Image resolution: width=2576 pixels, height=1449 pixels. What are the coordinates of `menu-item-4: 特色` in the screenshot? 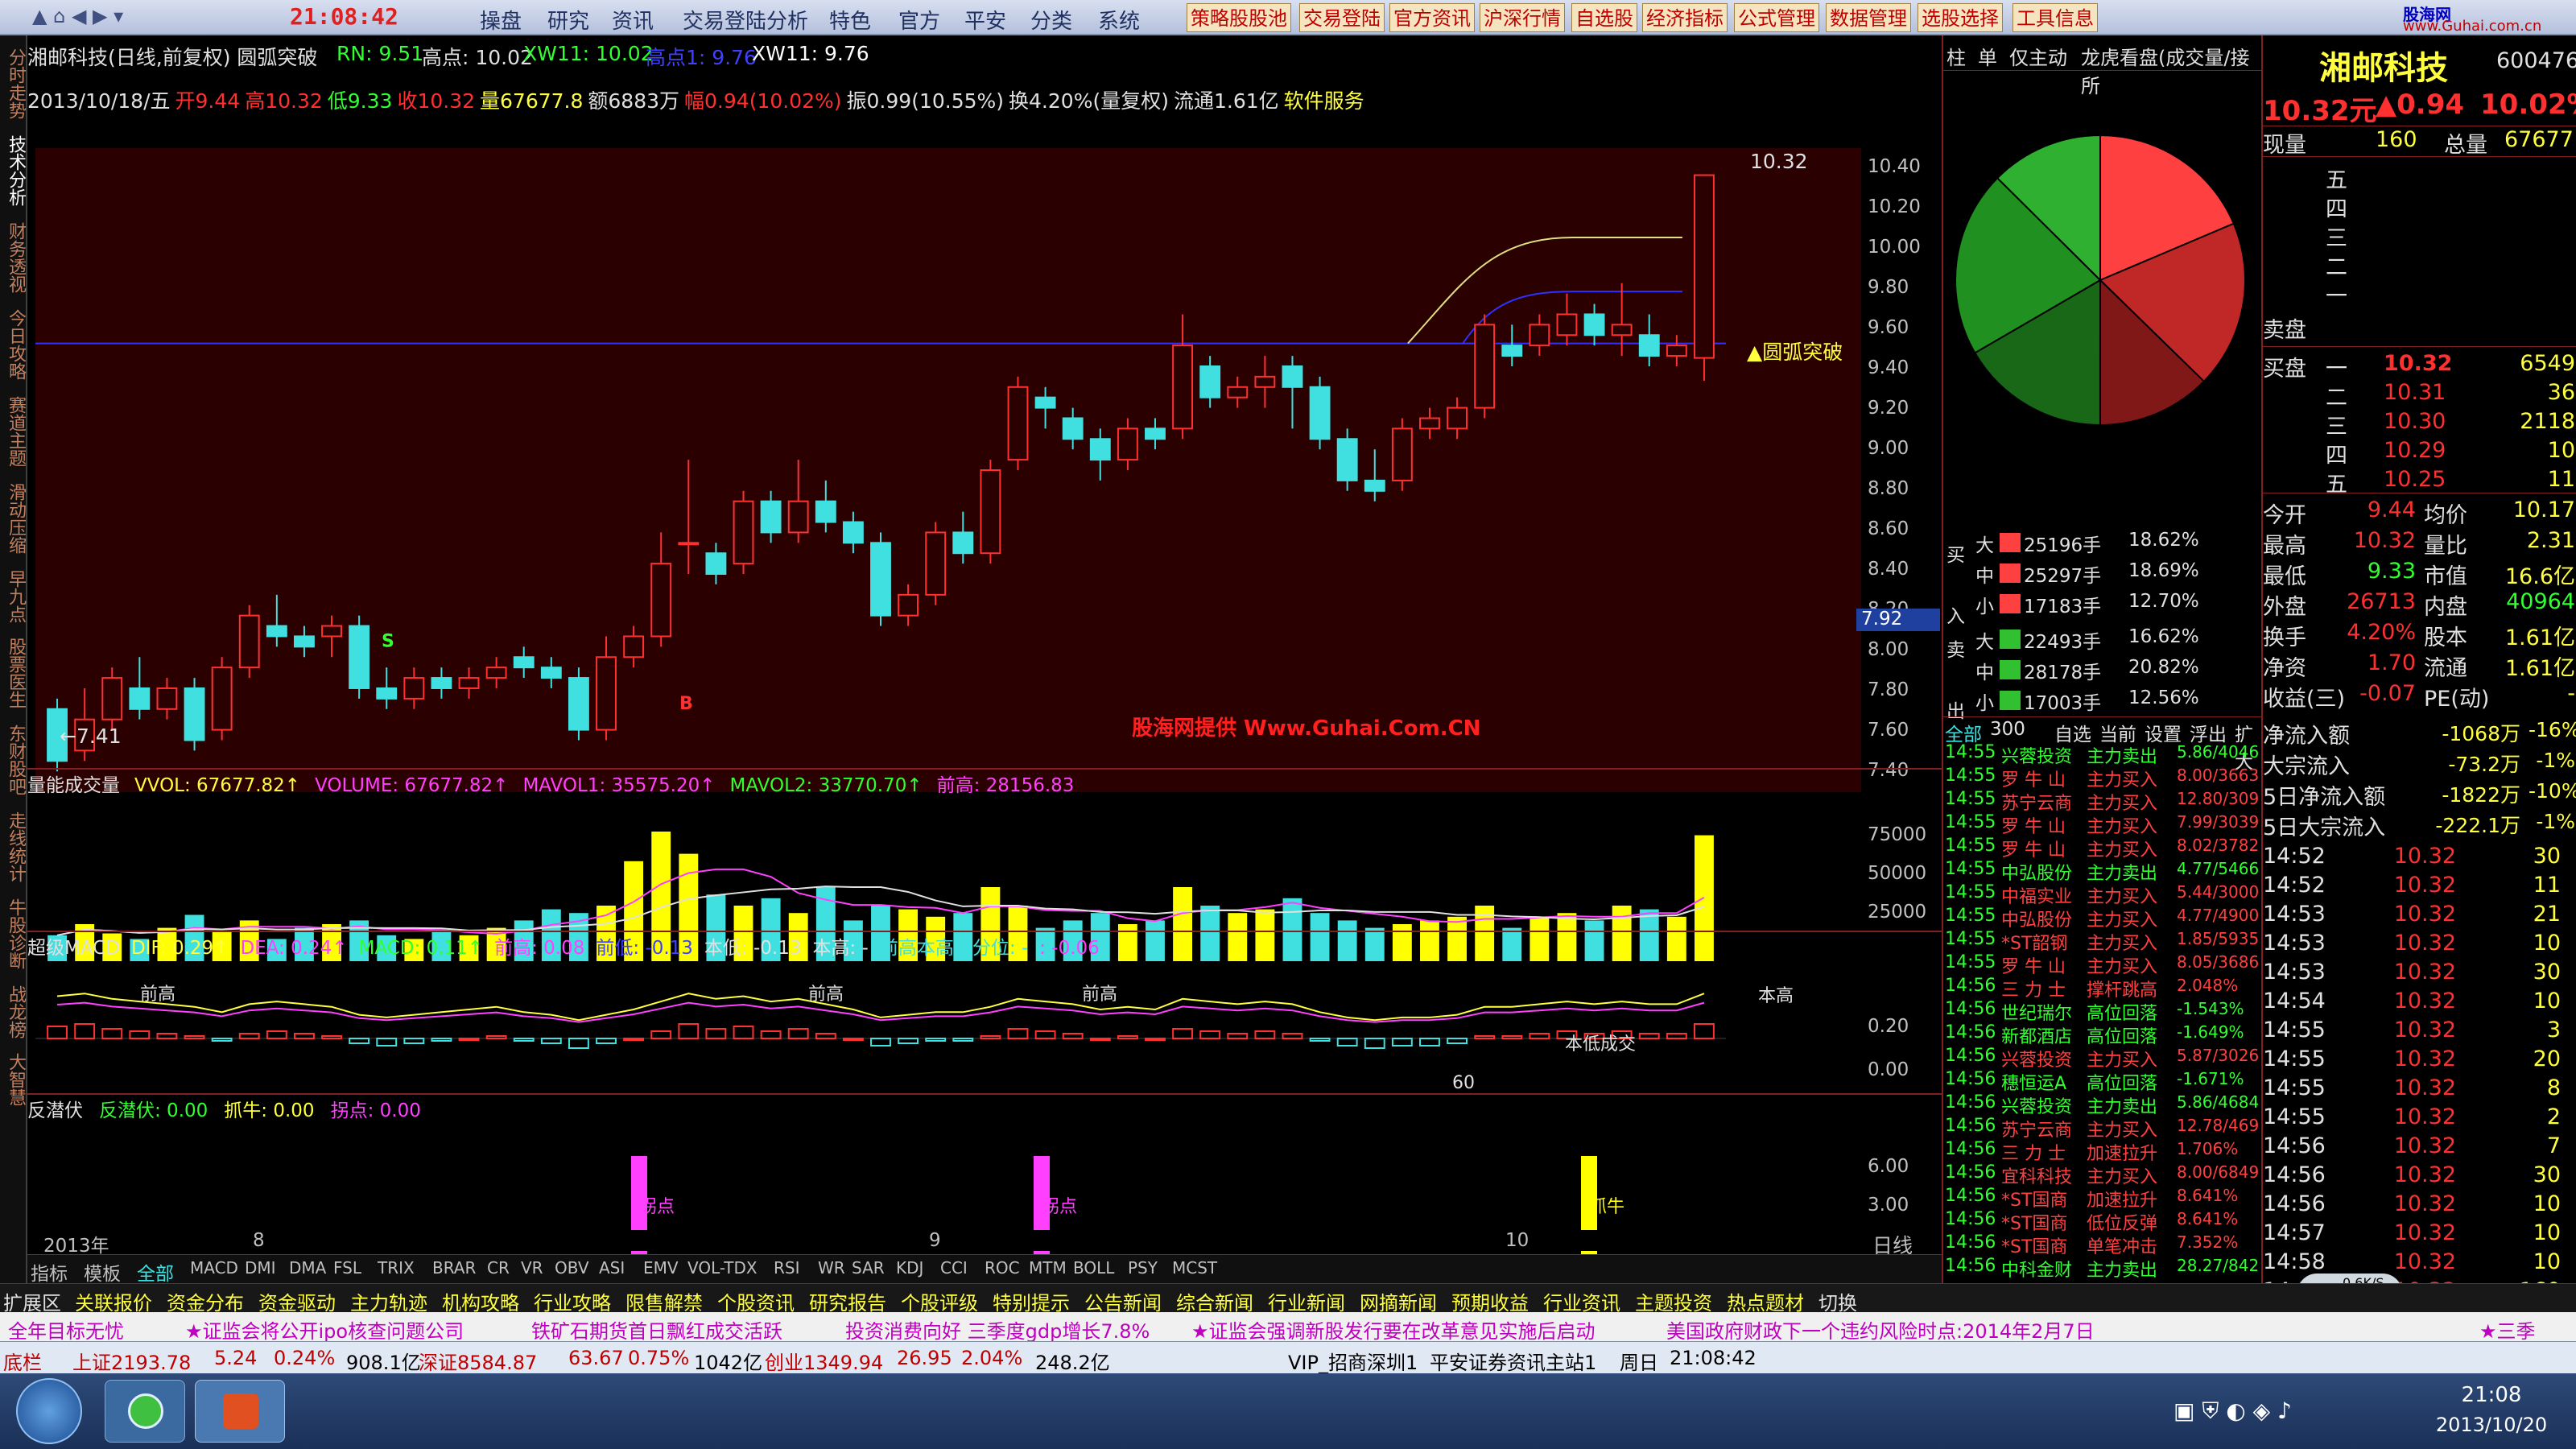 It's located at (850, 20).